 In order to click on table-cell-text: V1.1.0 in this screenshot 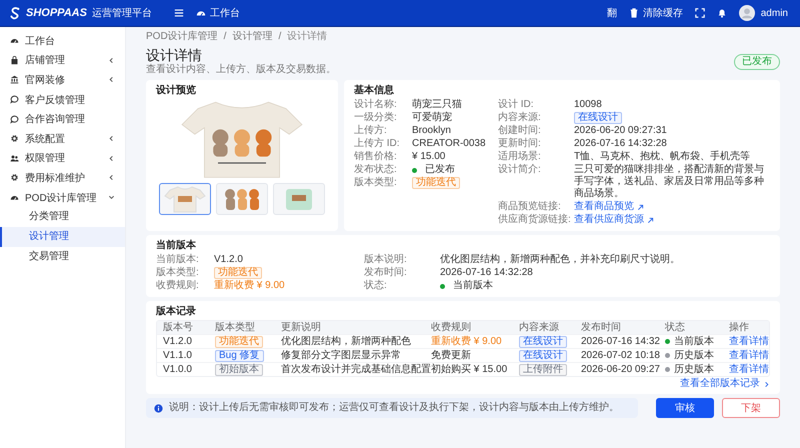, I will do `click(178, 356)`.